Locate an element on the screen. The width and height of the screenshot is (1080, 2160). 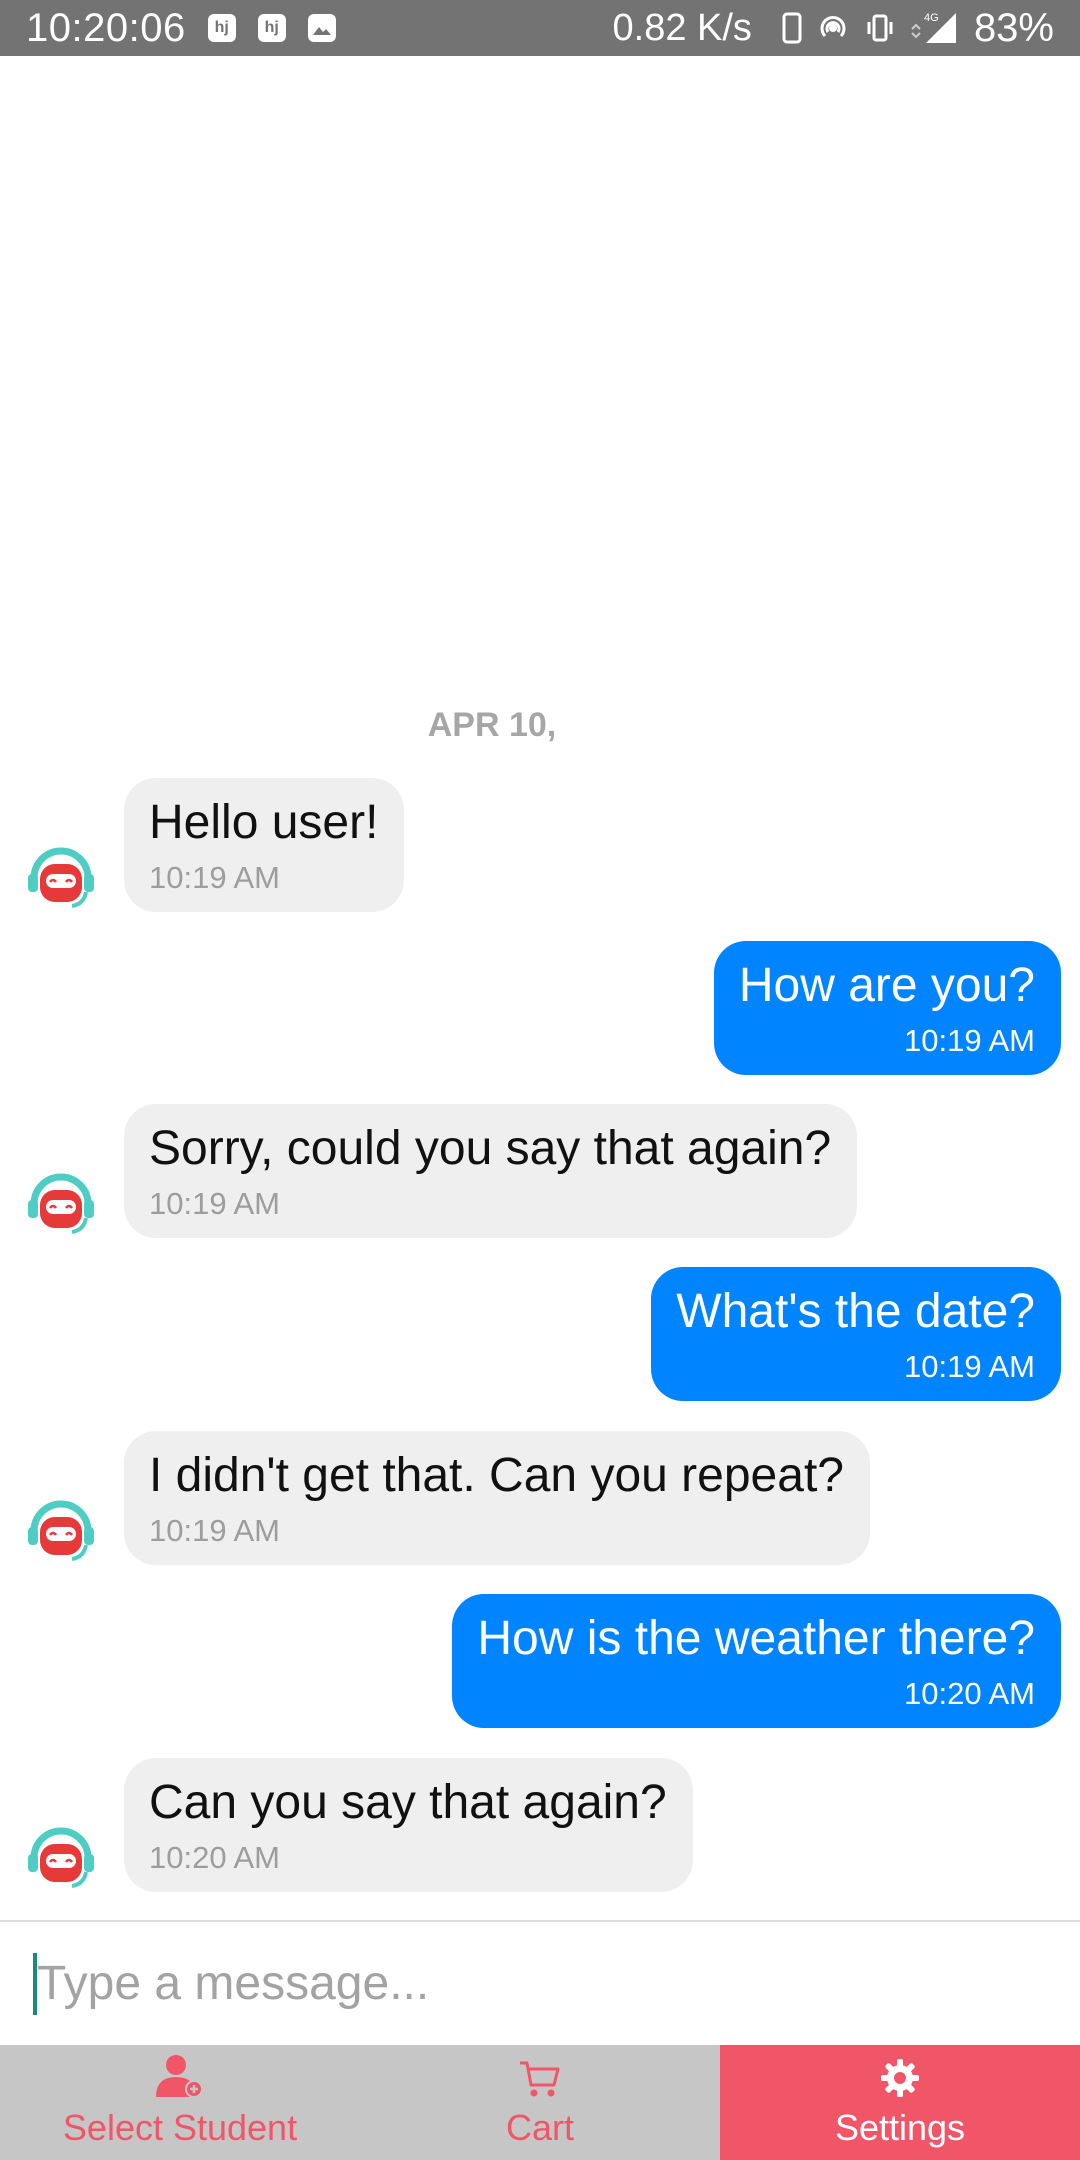
message-bubble: How is the weather there? 10:20 AM is located at coordinates (756, 1661).